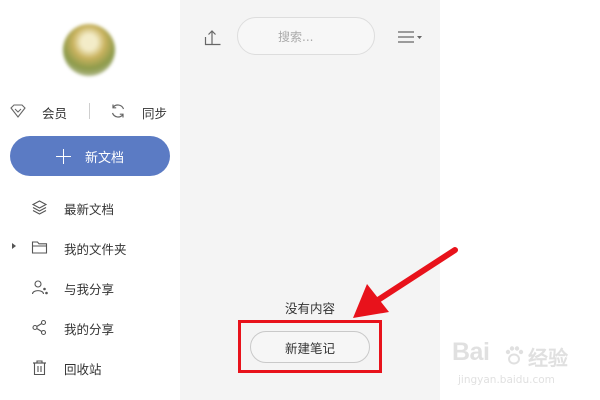  Describe the element at coordinates (39, 287) in the screenshot. I see `shared-with-me-icon` at that location.